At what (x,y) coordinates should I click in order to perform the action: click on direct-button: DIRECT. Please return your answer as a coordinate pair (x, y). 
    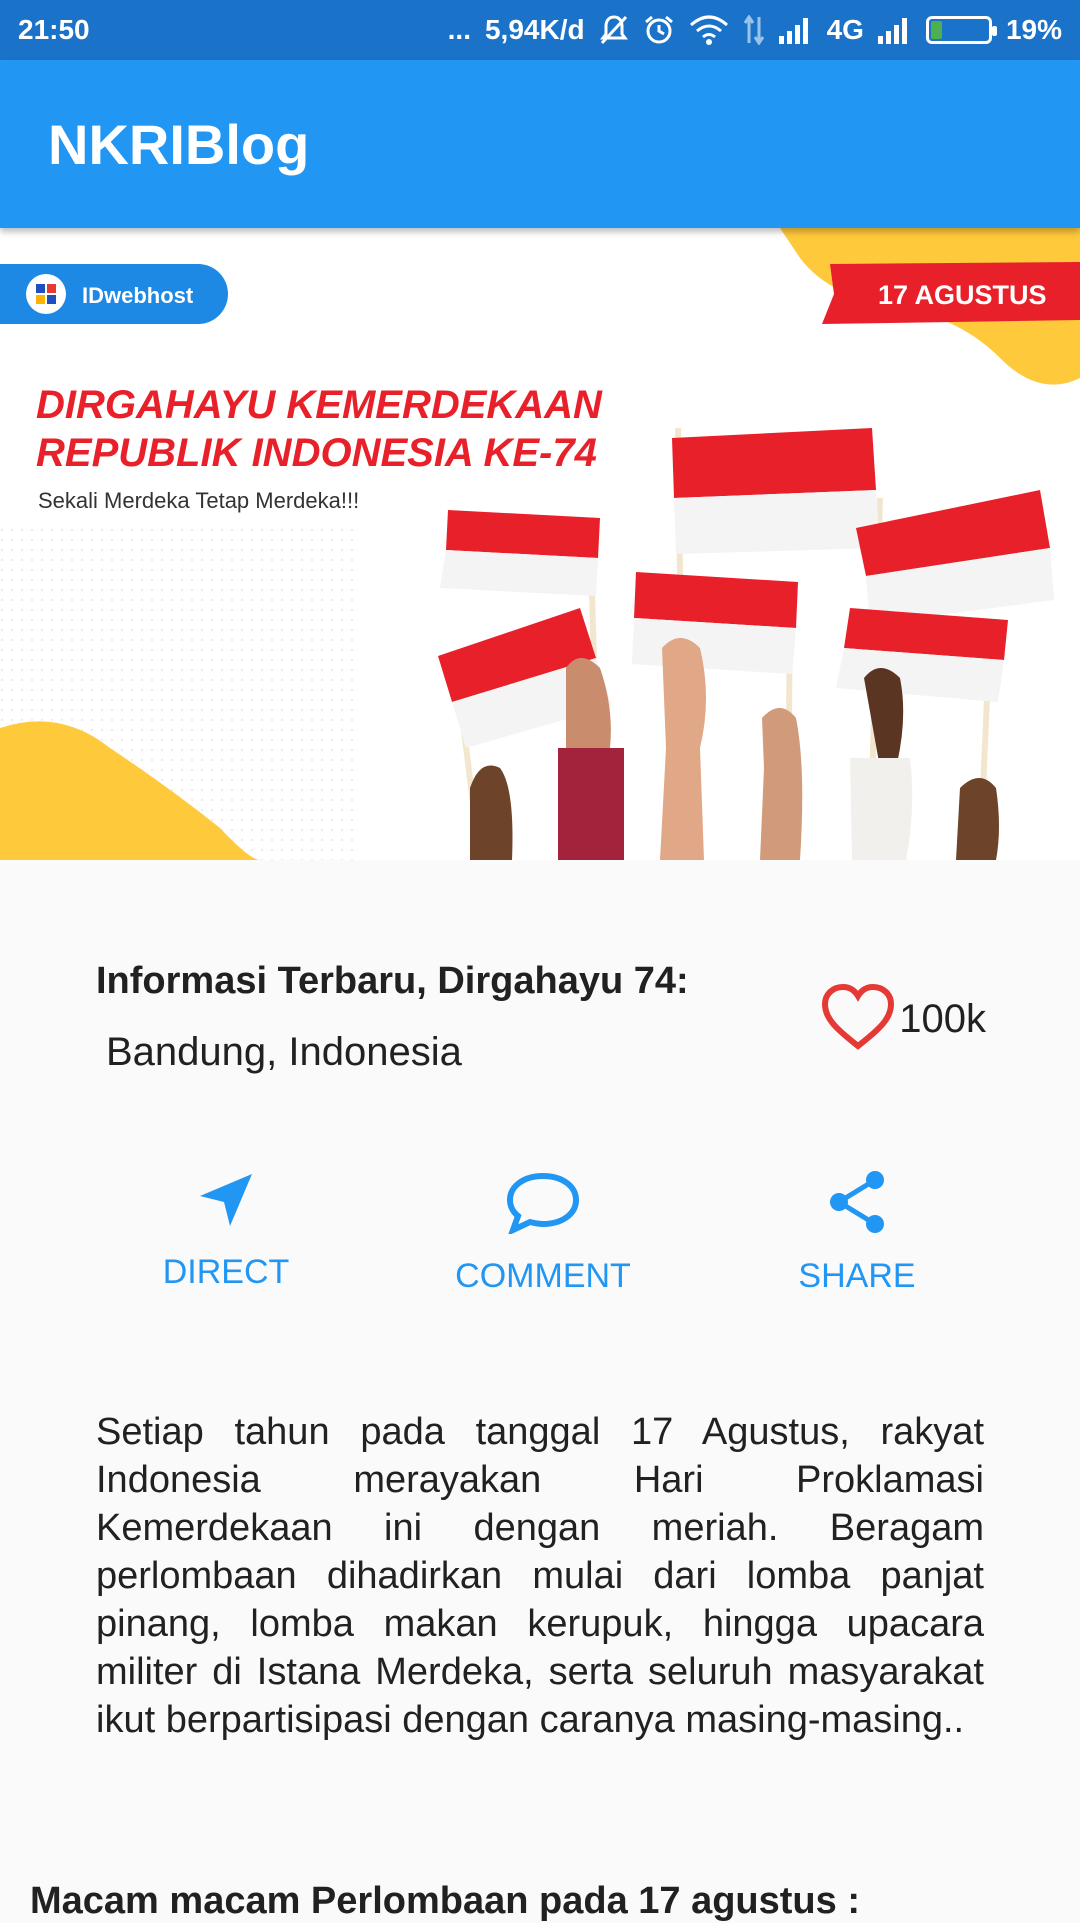
    Looking at the image, I should click on (226, 1231).